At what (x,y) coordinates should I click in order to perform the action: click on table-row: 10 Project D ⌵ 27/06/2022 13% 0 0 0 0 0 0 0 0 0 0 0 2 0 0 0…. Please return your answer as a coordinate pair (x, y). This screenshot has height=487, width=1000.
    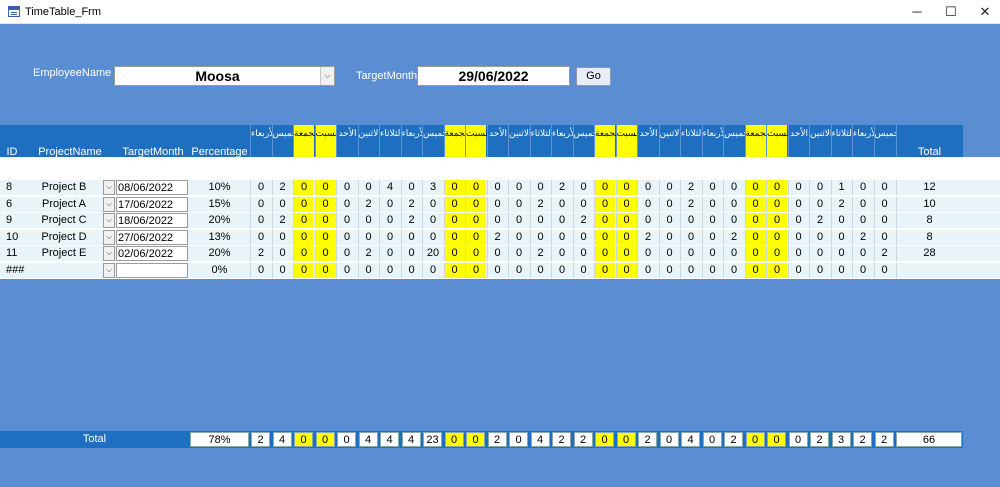
    Looking at the image, I should click on (500, 237).